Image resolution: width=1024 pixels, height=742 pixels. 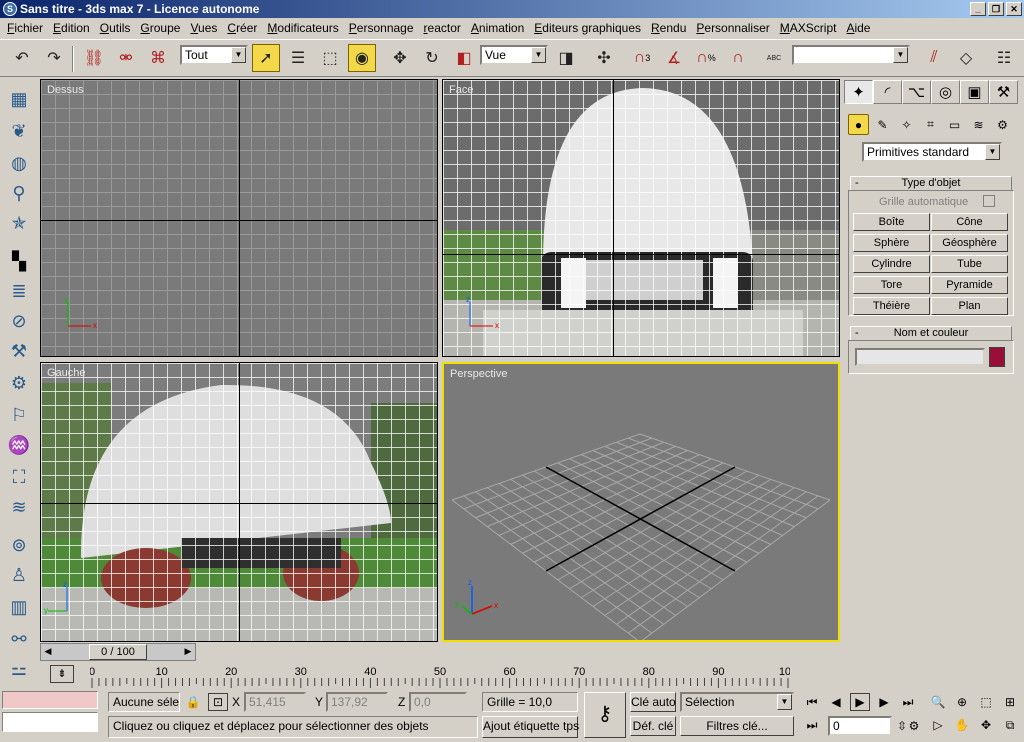 What do you see at coordinates (566, 58) in the screenshot?
I see `pivot-center-icon: ◨` at bounding box center [566, 58].